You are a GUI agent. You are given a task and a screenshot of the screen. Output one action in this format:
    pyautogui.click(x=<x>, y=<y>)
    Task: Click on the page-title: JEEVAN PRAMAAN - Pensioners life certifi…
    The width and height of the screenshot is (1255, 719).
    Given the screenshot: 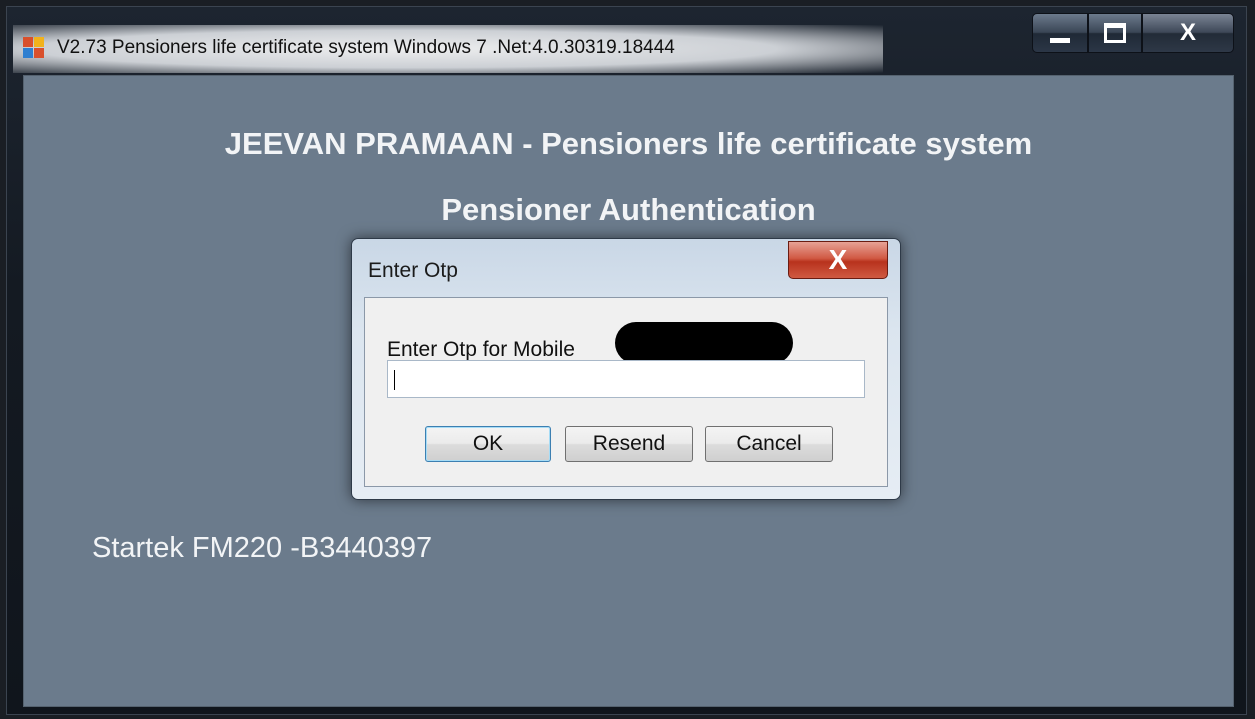 What is the action you would take?
    pyautogui.click(x=628, y=143)
    